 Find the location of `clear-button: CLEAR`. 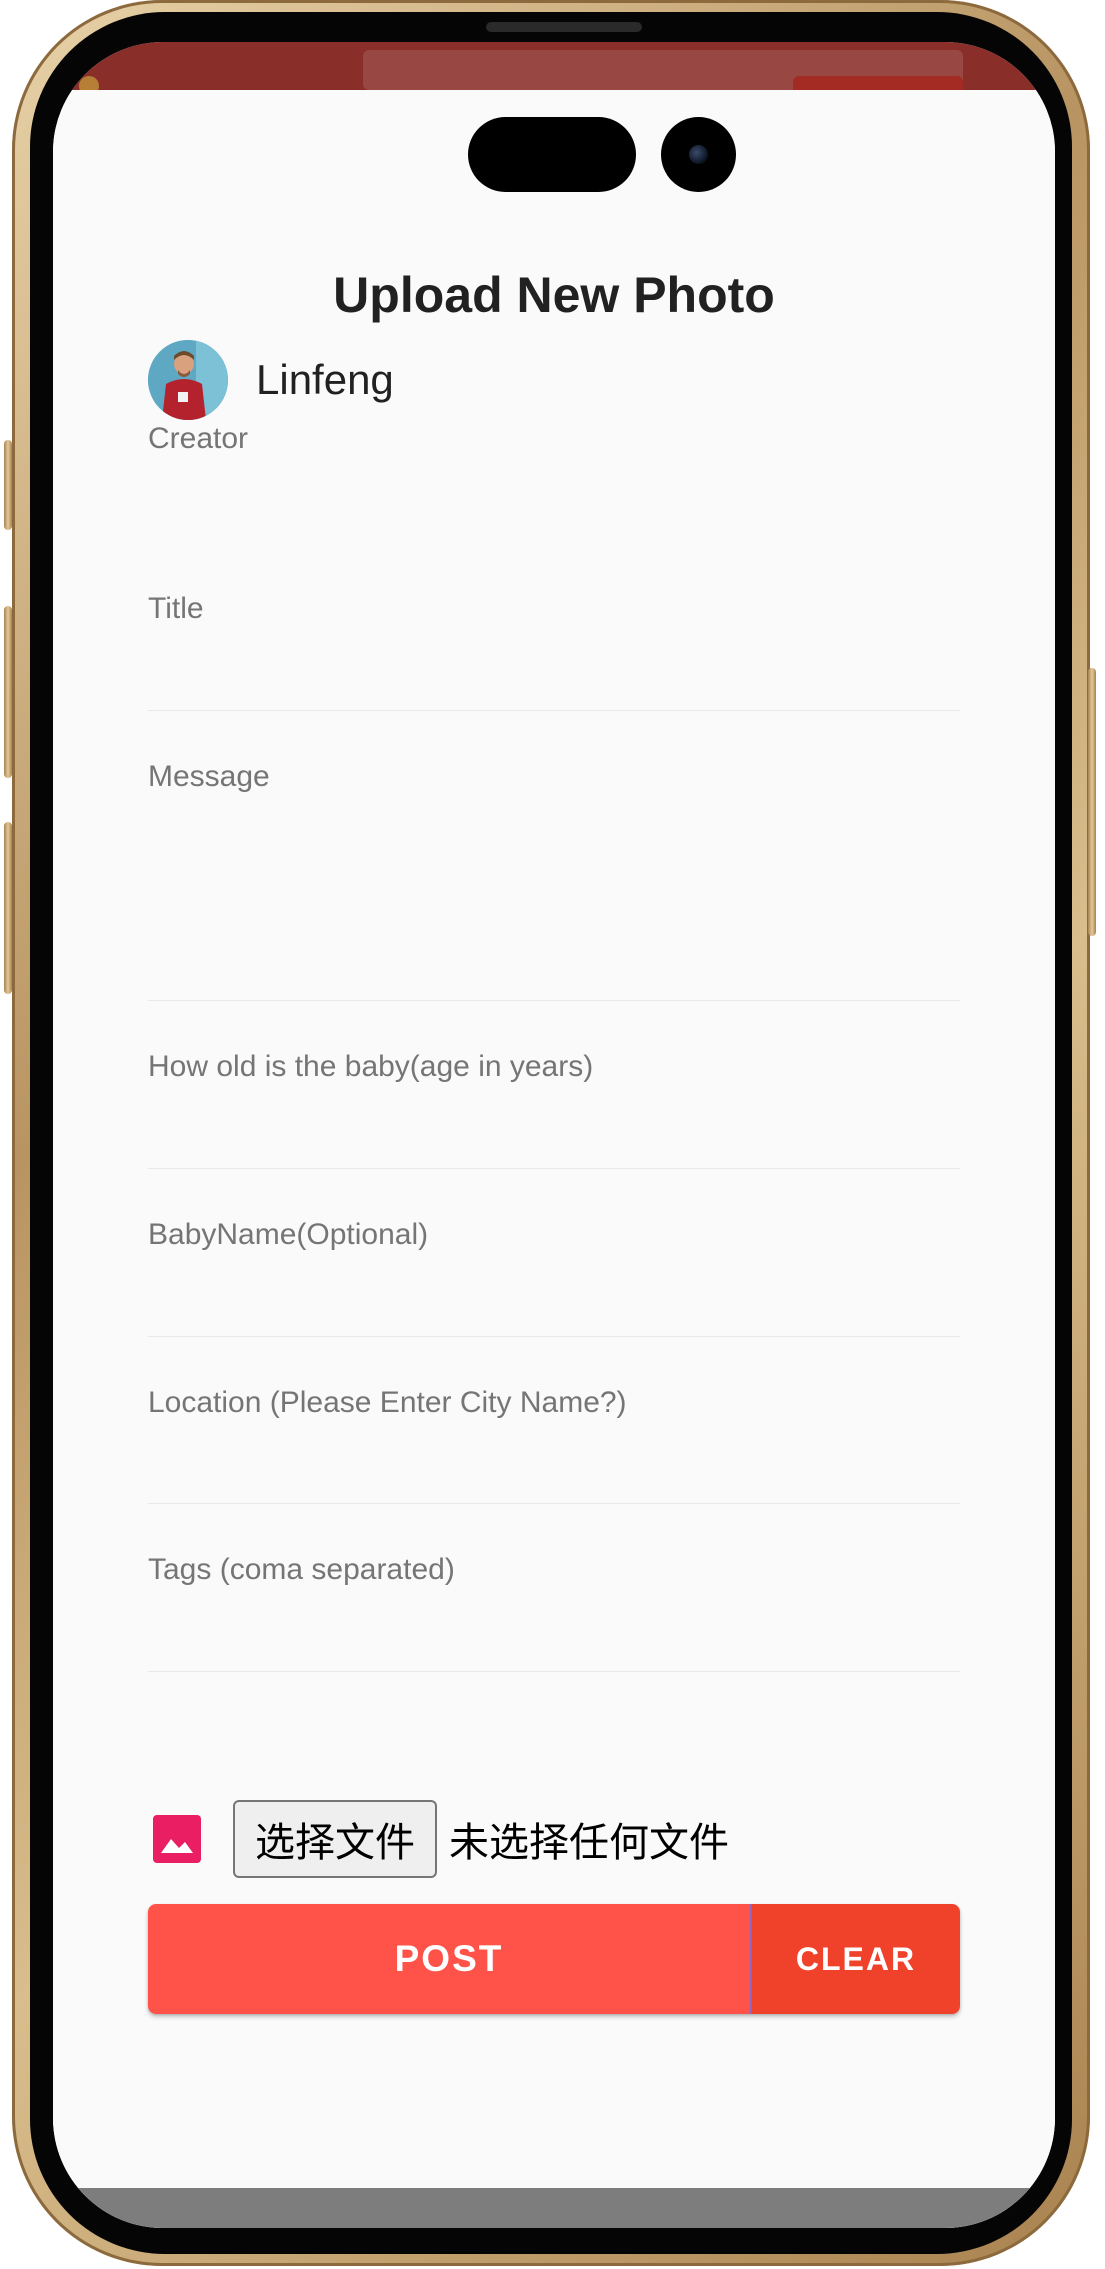

clear-button: CLEAR is located at coordinates (856, 1959).